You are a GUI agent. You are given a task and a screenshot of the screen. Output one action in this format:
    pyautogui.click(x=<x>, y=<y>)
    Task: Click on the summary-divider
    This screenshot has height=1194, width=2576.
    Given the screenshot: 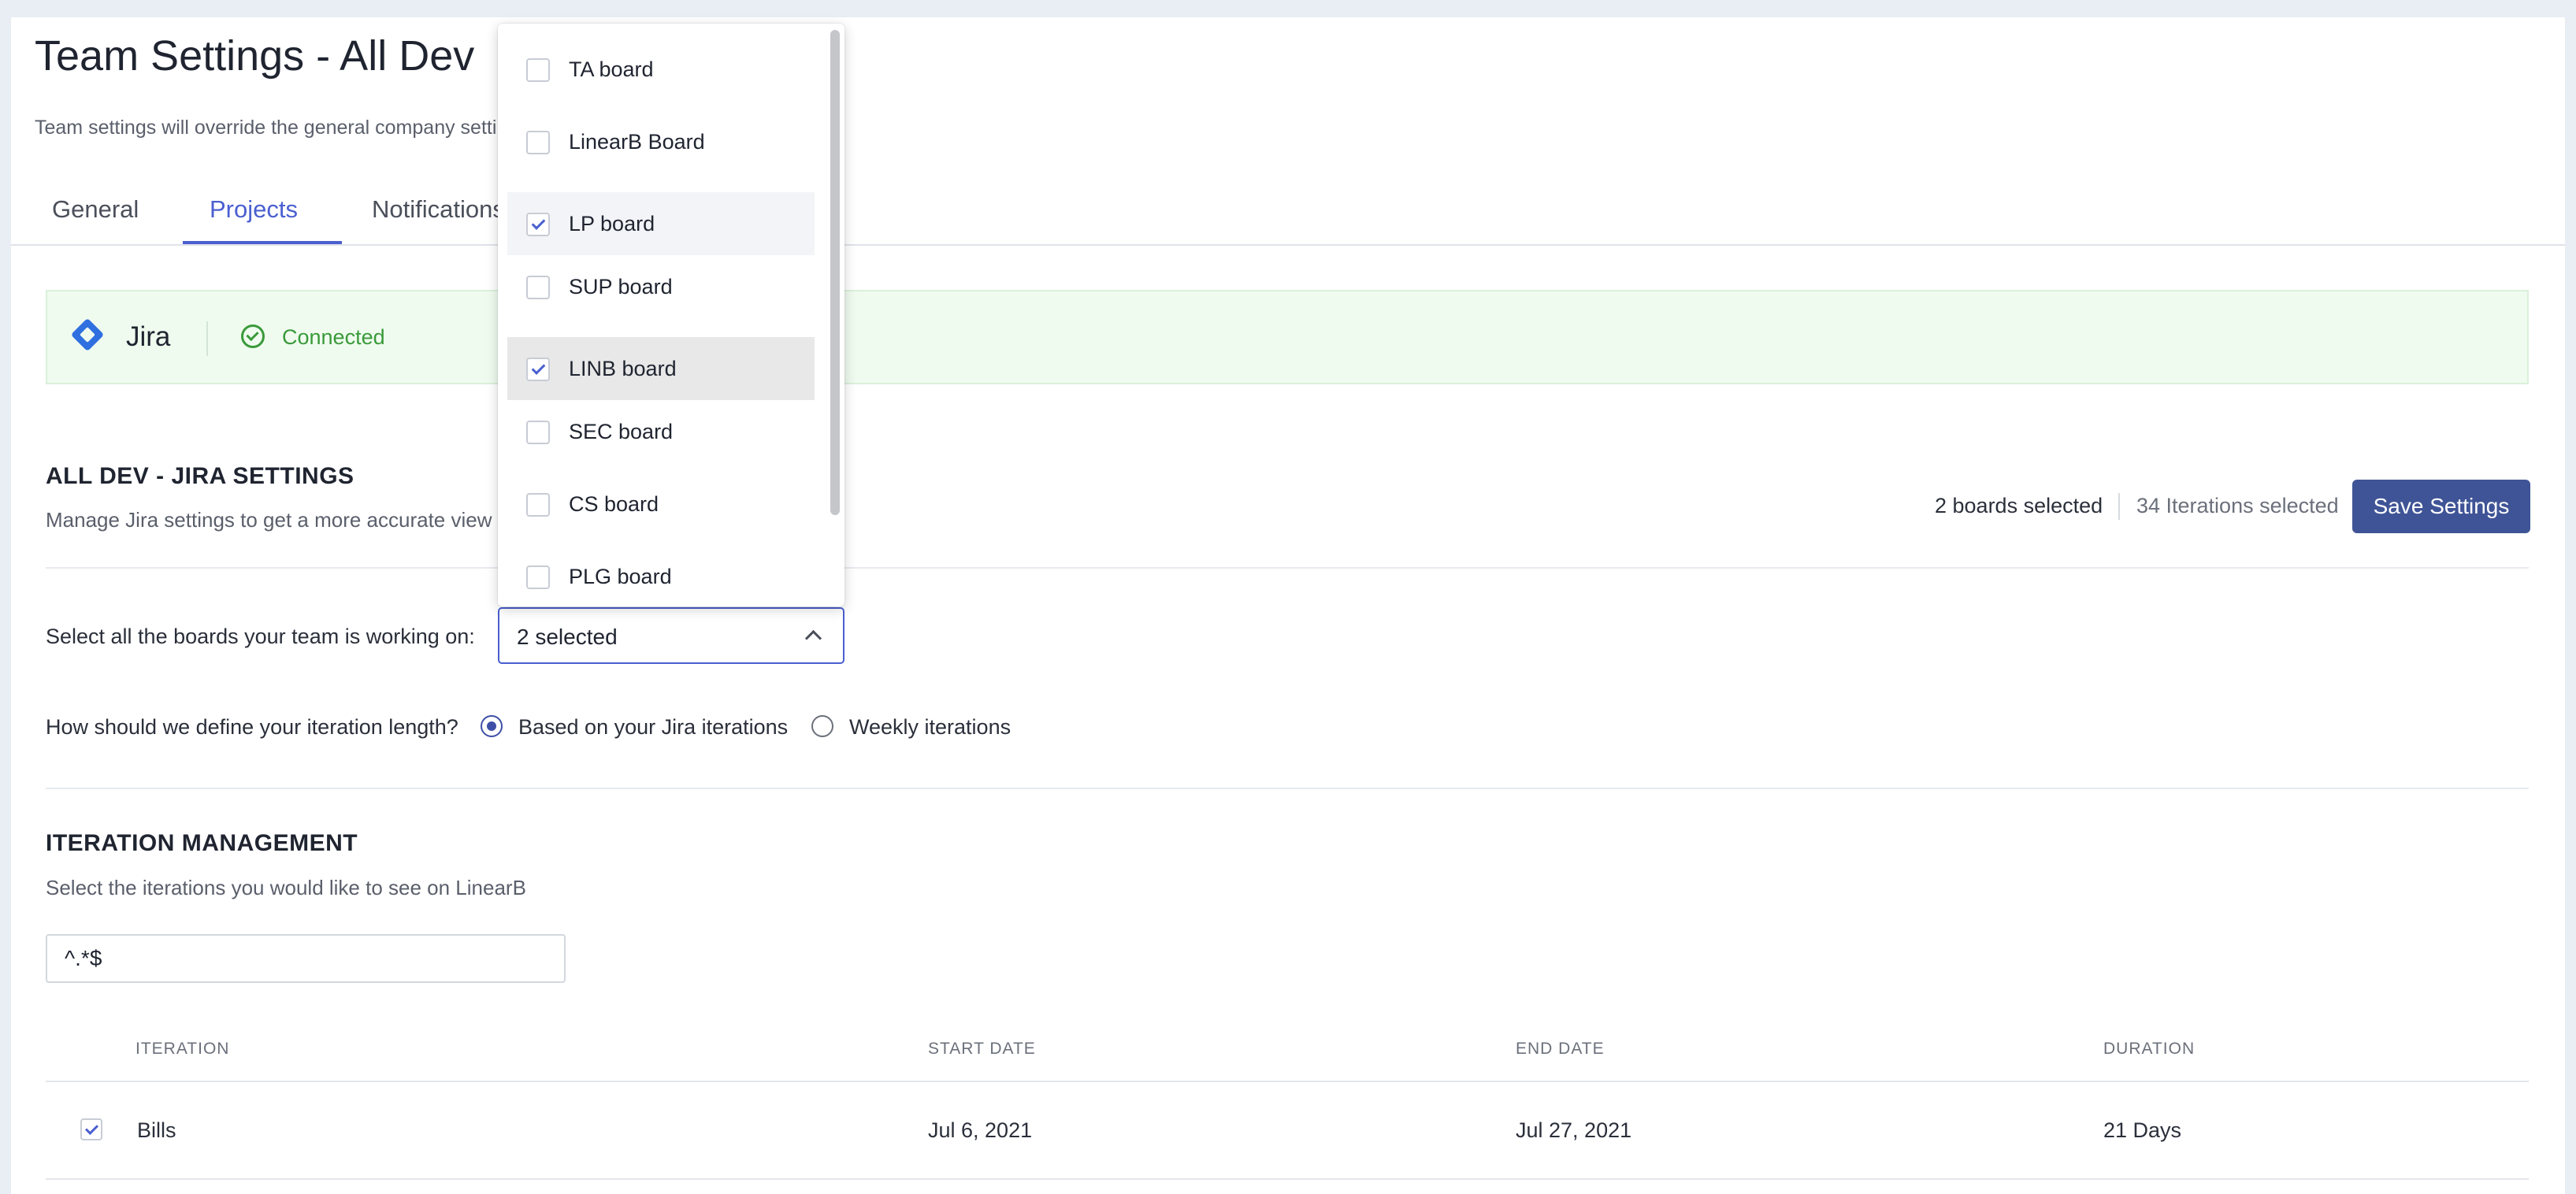 What is the action you would take?
    pyautogui.click(x=2119, y=506)
    